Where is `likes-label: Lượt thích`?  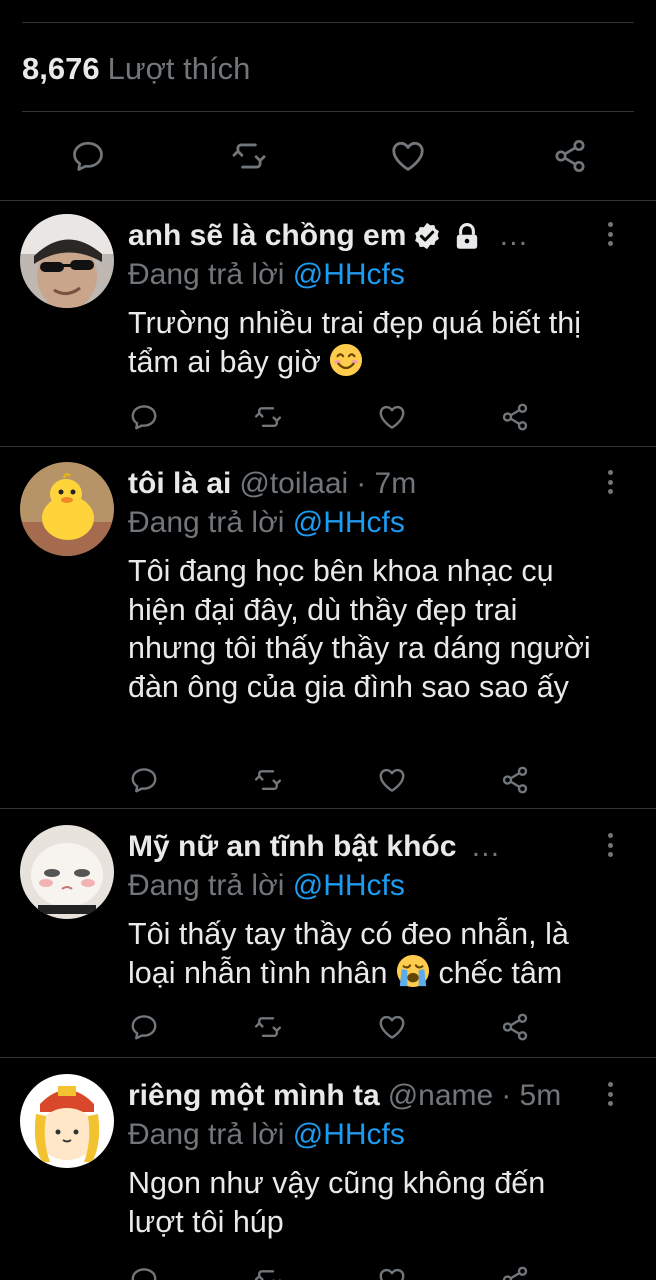
likes-label: Lượt thích is located at coordinates (179, 68).